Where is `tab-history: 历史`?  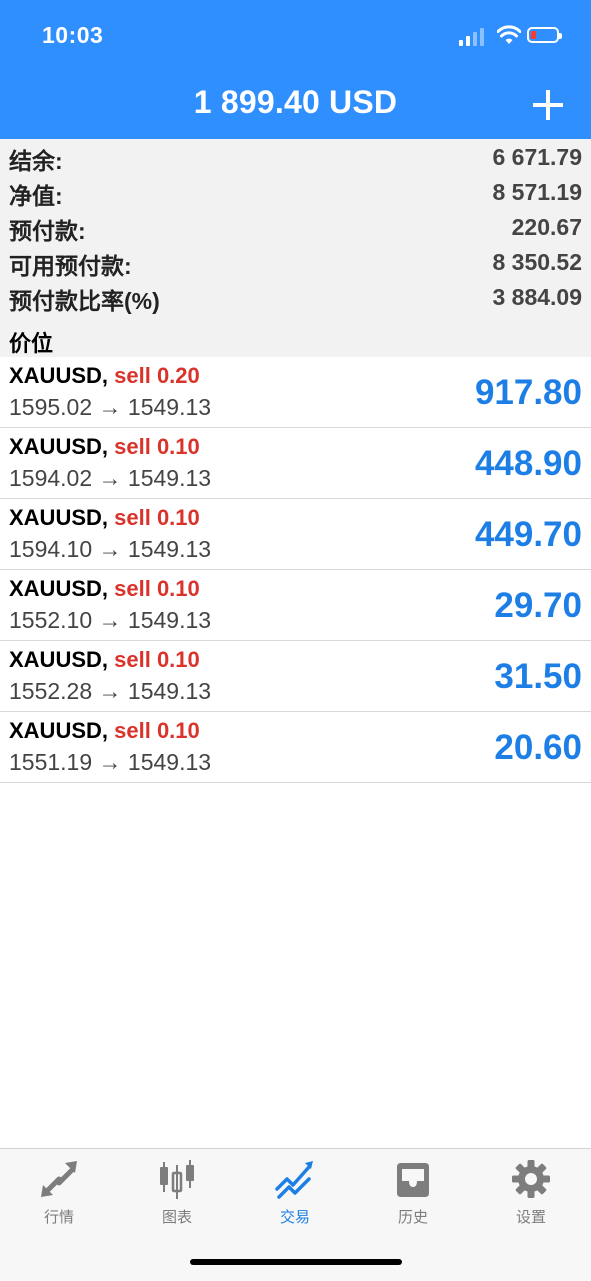
tab-history: 历史 is located at coordinates (413, 1194).